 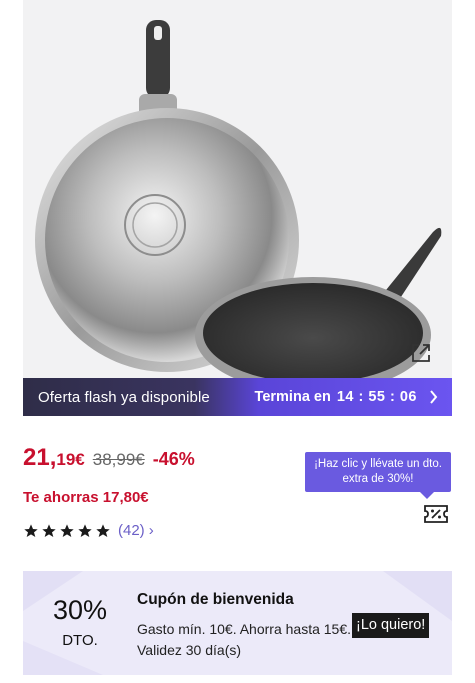 What do you see at coordinates (433, 397) in the screenshot?
I see `chevron-right-icon` at bounding box center [433, 397].